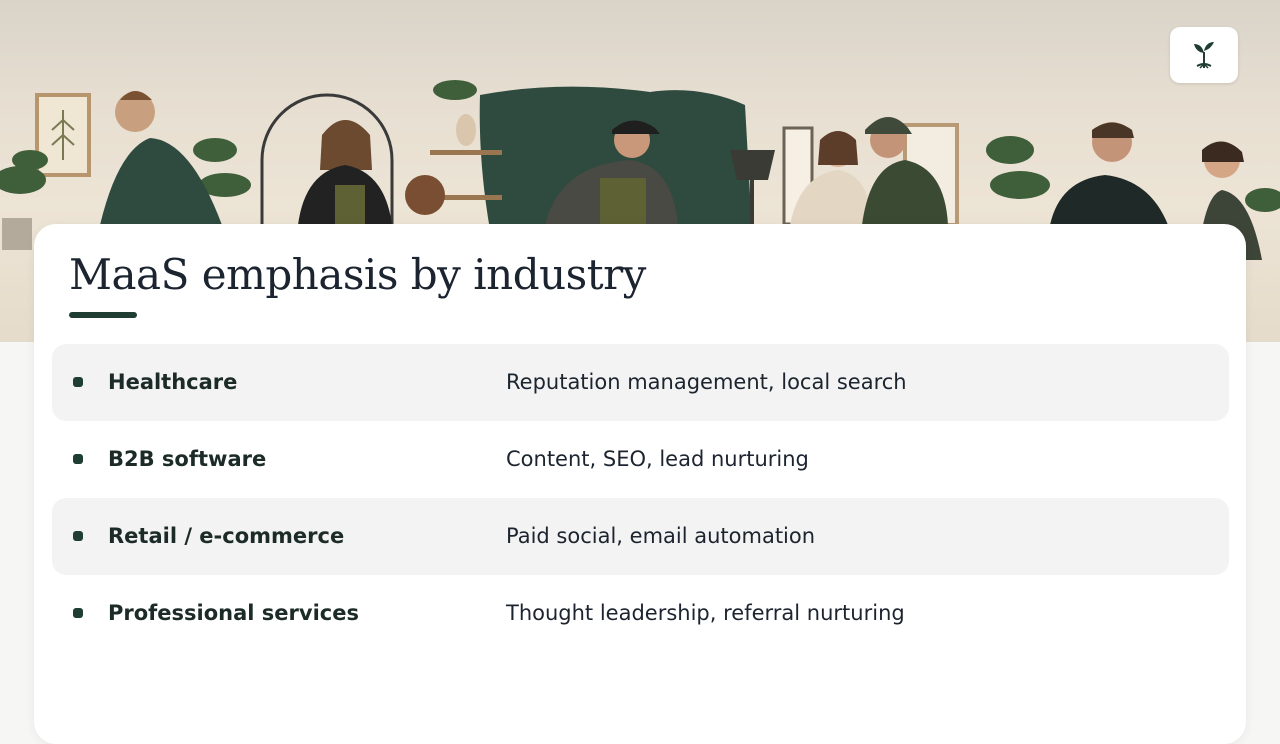 This screenshot has width=1280, height=744. What do you see at coordinates (233, 613) in the screenshot?
I see `industry-label: Professional services` at bounding box center [233, 613].